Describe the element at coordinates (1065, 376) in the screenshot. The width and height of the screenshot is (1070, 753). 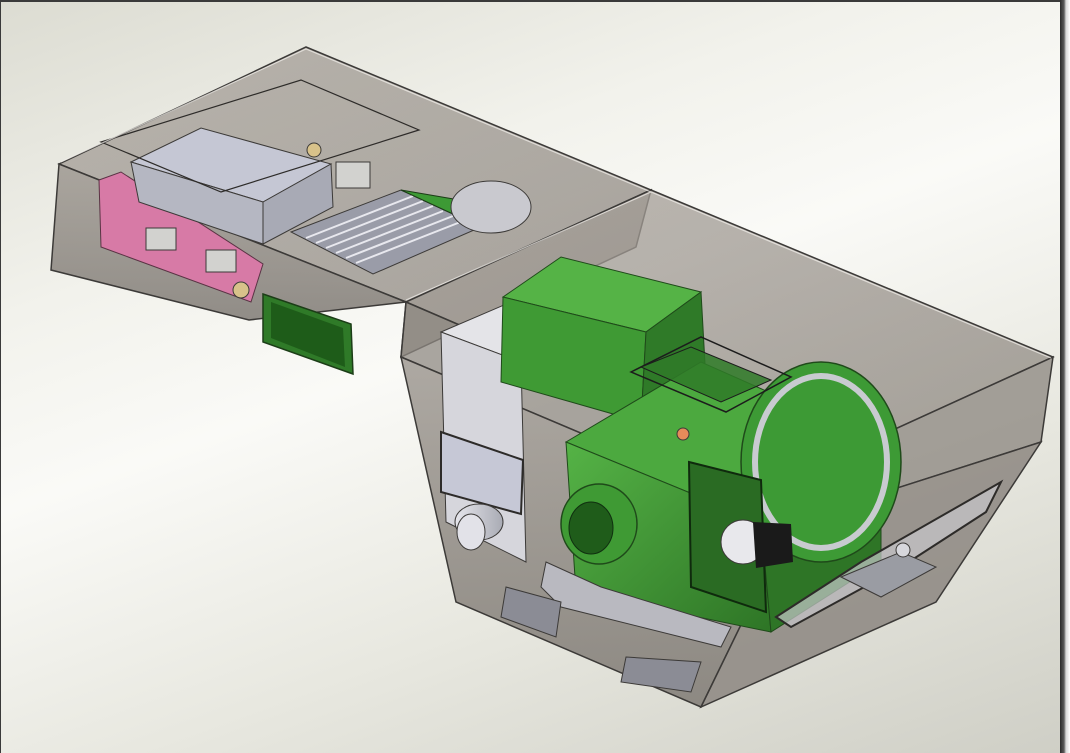
I see `viewport-edge` at that location.